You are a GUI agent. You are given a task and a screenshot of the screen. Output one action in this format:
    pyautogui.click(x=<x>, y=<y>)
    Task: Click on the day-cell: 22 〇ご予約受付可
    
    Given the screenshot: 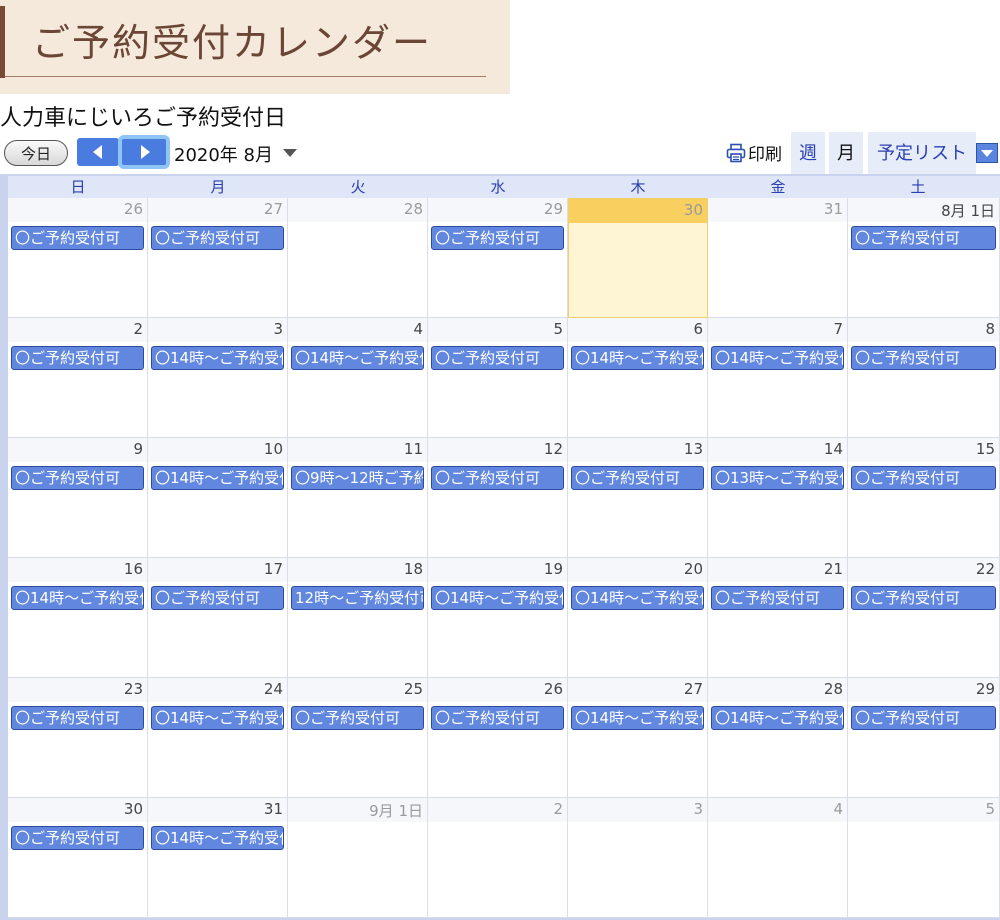 What is the action you would take?
    pyautogui.click(x=924, y=618)
    